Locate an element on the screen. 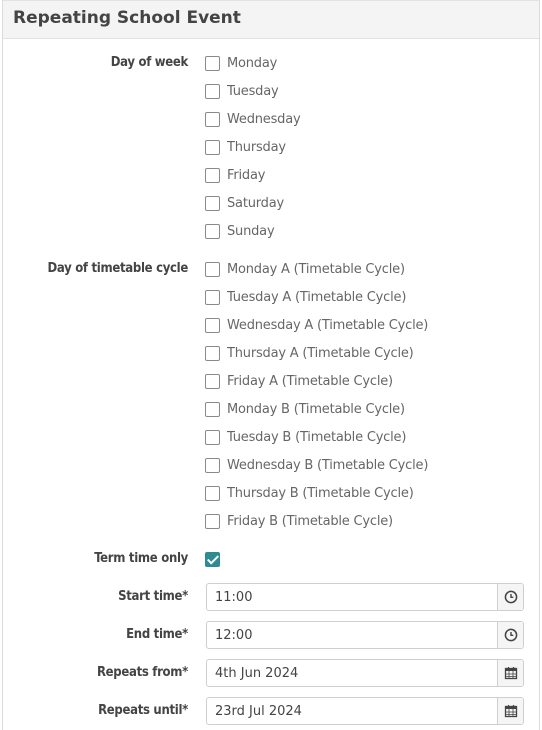 Image resolution: width=542 pixels, height=730 pixels. repeats-until-label: Repeats until* is located at coordinates (143, 710).